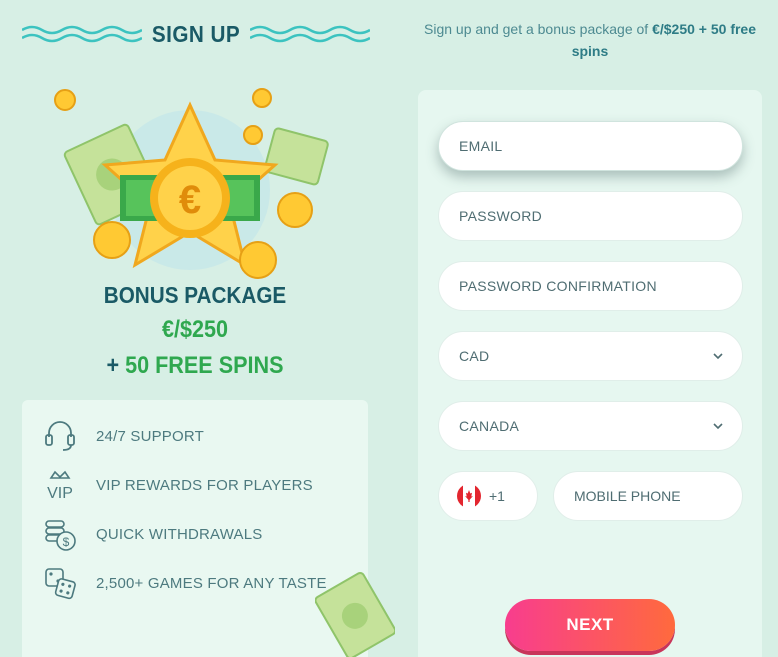  What do you see at coordinates (204, 365) in the screenshot?
I see `free-spins-label: 50 FREE SPINS` at bounding box center [204, 365].